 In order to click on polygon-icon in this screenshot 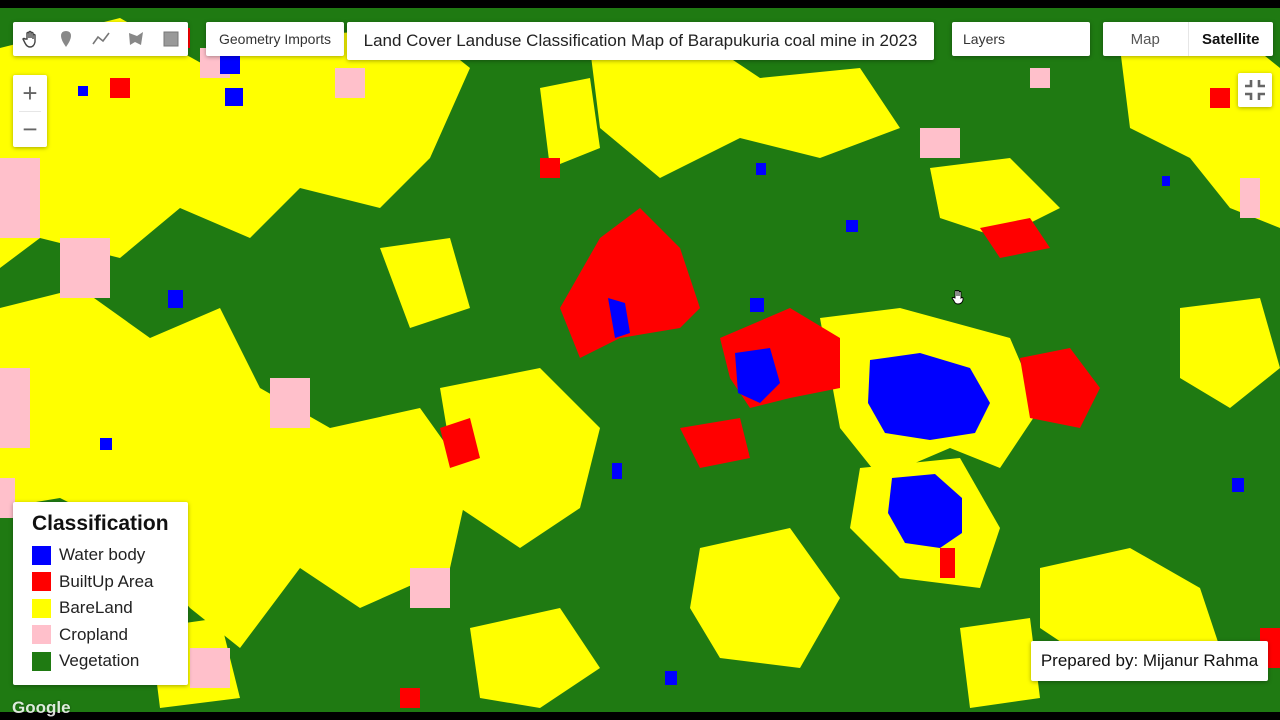, I will do `click(135, 38)`.